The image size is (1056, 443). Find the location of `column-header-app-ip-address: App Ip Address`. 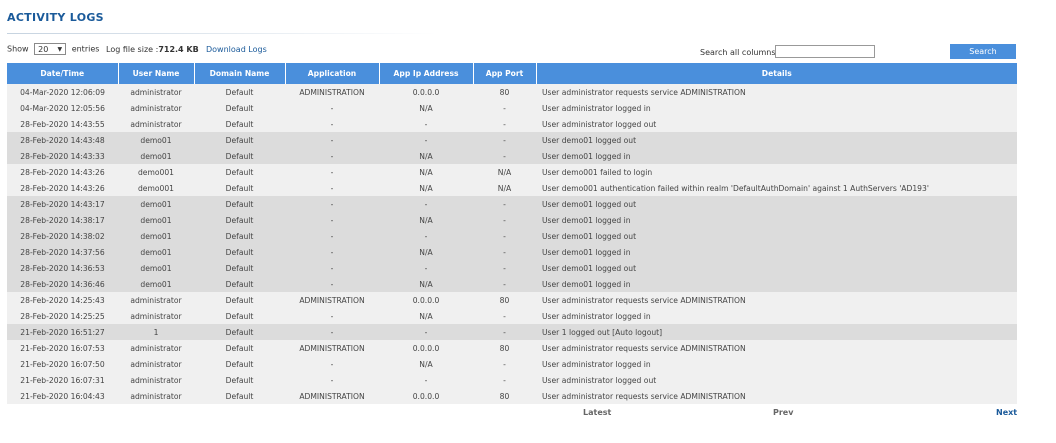

column-header-app-ip-address: App Ip Address is located at coordinates (426, 73).